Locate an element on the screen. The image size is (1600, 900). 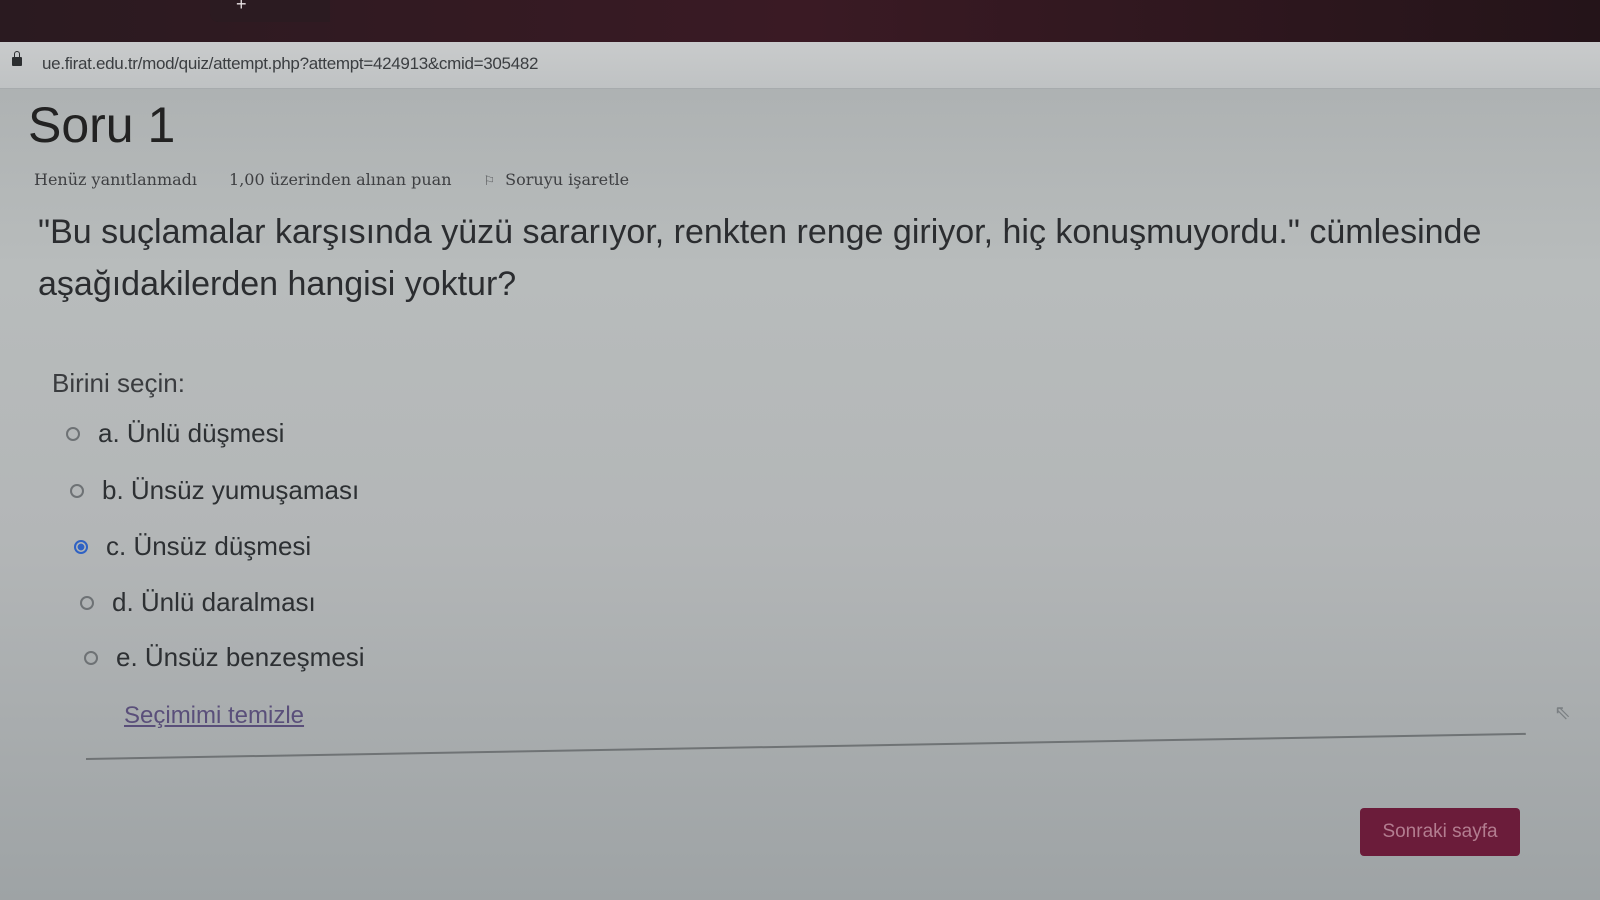
question-status: Henüz yanıtlanmadı is located at coordinates (116, 179).